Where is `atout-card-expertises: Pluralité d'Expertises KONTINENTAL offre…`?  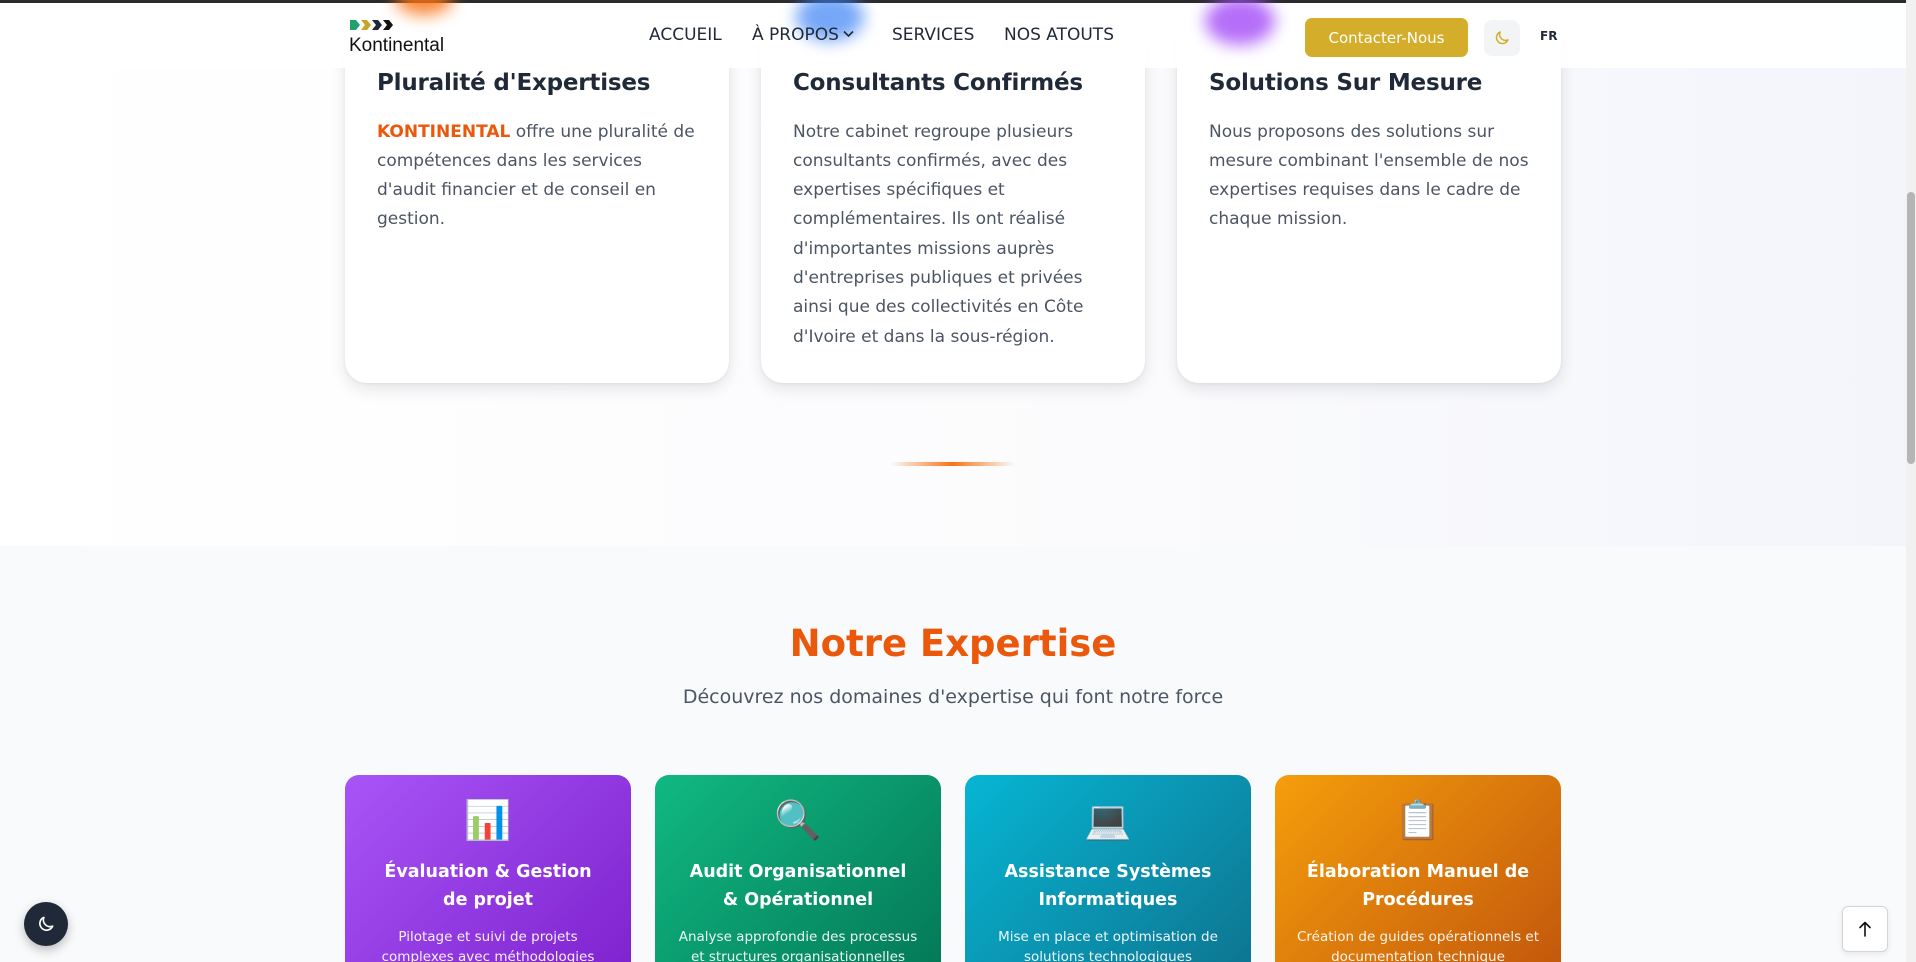
atout-card-expertises: Pluralité d'Expertises KONTINENTAL offre… is located at coordinates (537, 201).